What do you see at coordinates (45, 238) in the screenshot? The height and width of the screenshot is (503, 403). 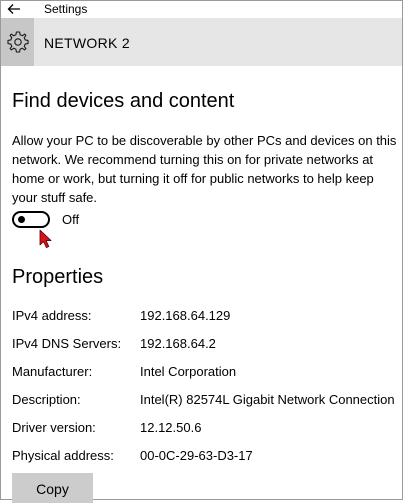 I see `mouse-pointer-icon` at bounding box center [45, 238].